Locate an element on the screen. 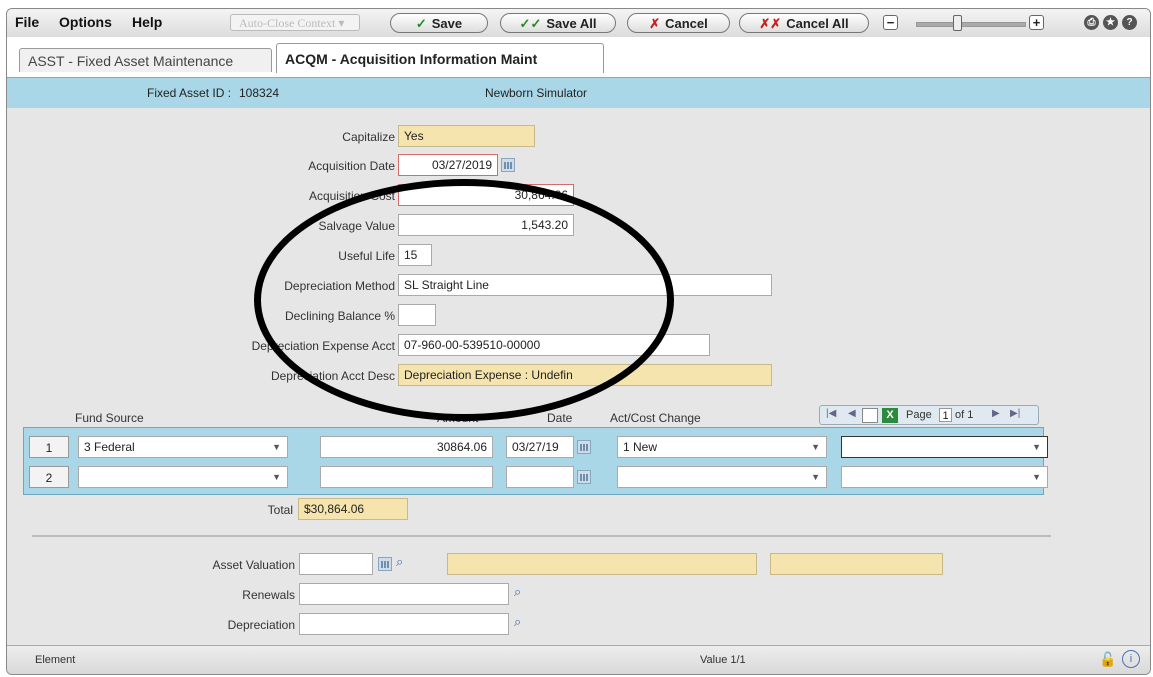 This screenshot has height=677, width=1153. next-page-icon: ▶ is located at coordinates (996, 413).